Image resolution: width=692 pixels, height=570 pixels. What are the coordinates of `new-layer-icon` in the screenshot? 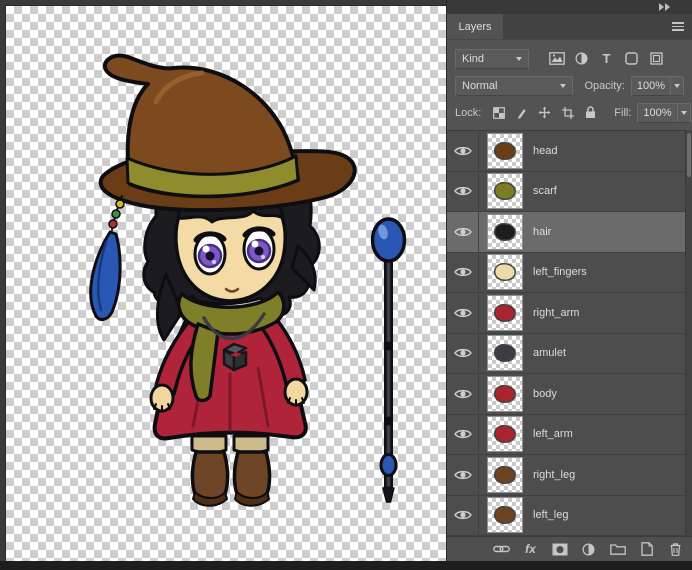 It's located at (646, 549).